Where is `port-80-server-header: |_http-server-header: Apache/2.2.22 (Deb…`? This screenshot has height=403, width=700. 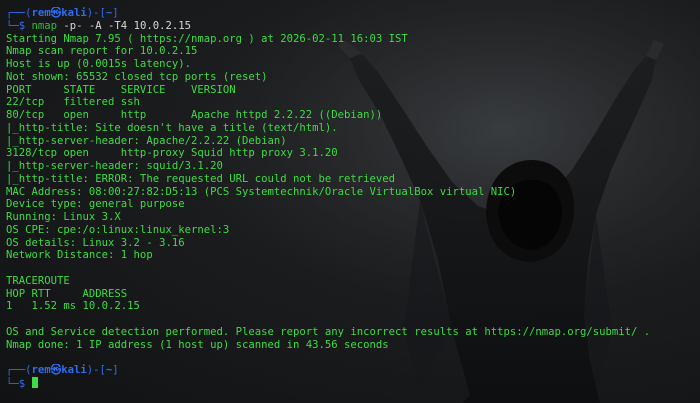 port-80-server-header: |_http-server-header: Apache/2.2.22 (Deb… is located at coordinates (146, 140).